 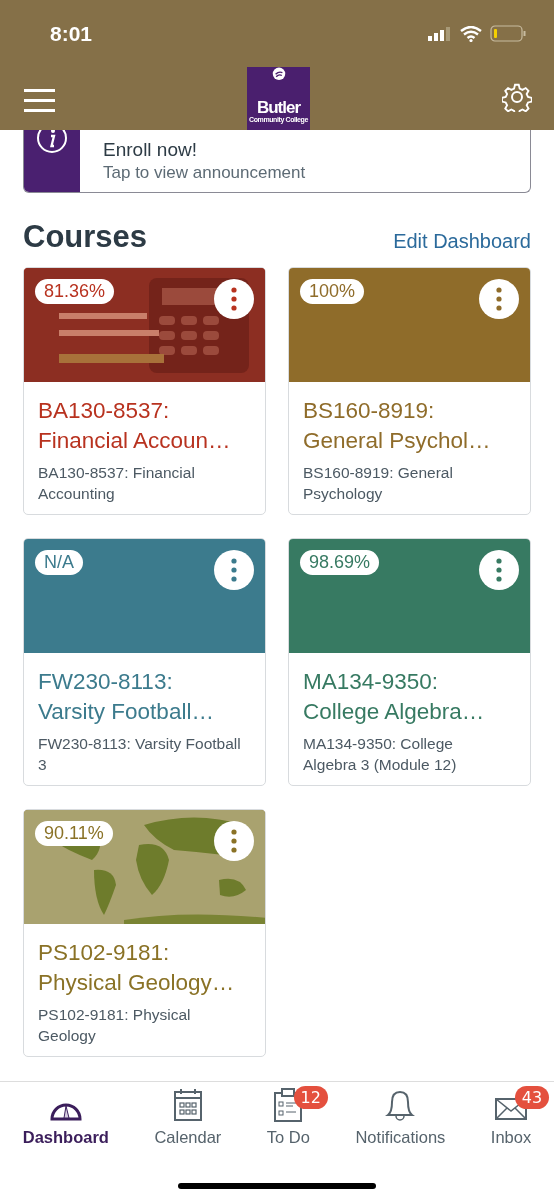 I want to click on announcement-title: Enroll now!, so click(x=150, y=150).